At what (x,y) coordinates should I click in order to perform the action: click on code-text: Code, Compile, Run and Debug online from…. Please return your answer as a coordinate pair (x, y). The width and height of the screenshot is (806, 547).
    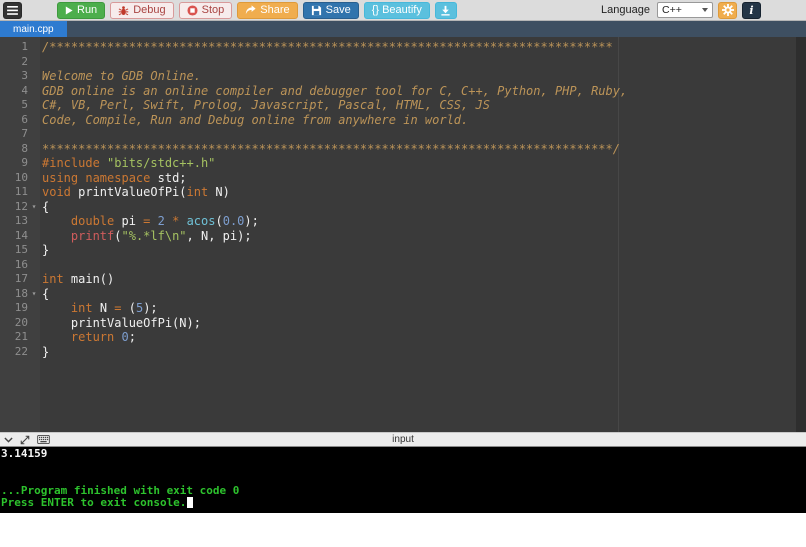
    Looking at the image, I should click on (255, 119).